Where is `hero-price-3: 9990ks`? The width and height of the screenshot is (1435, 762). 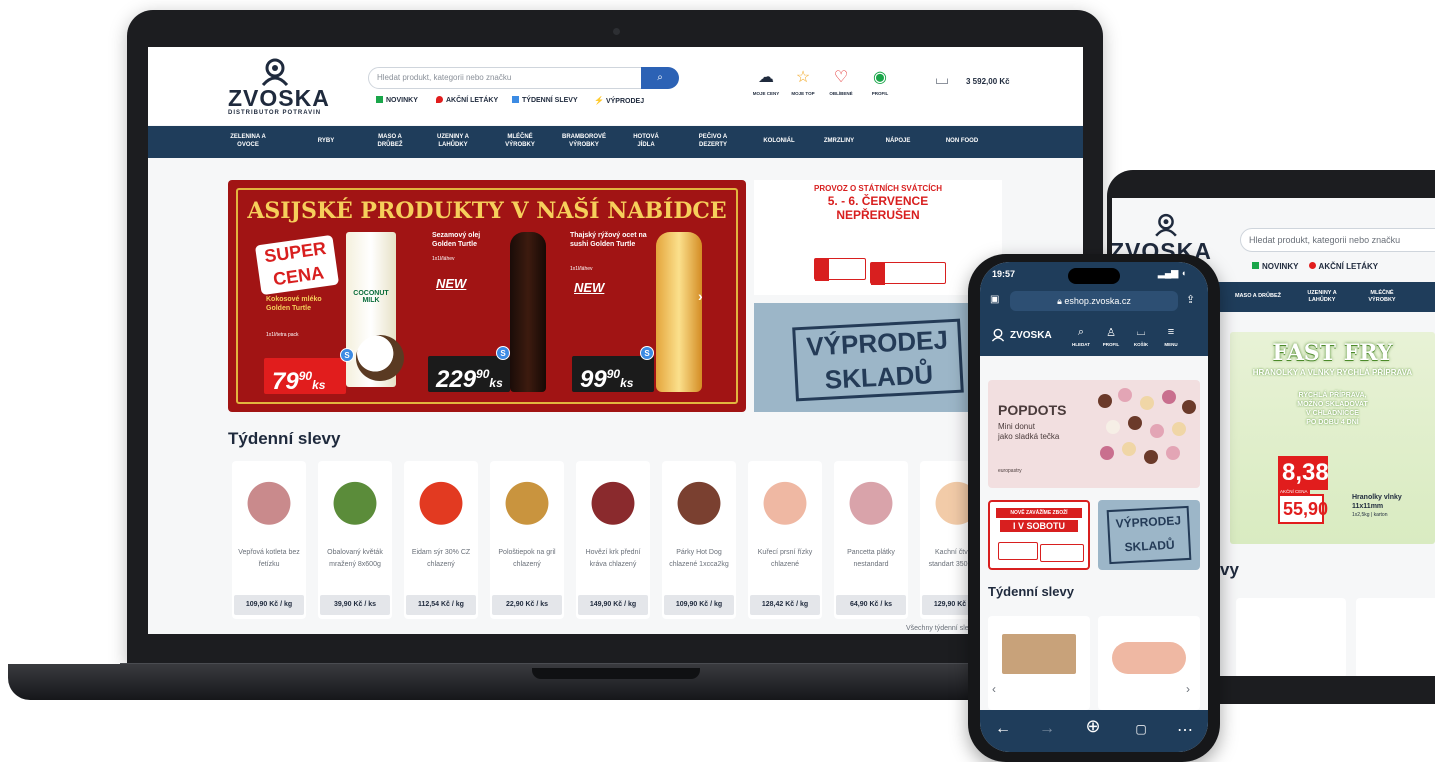 hero-price-3: 9990ks is located at coordinates (613, 374).